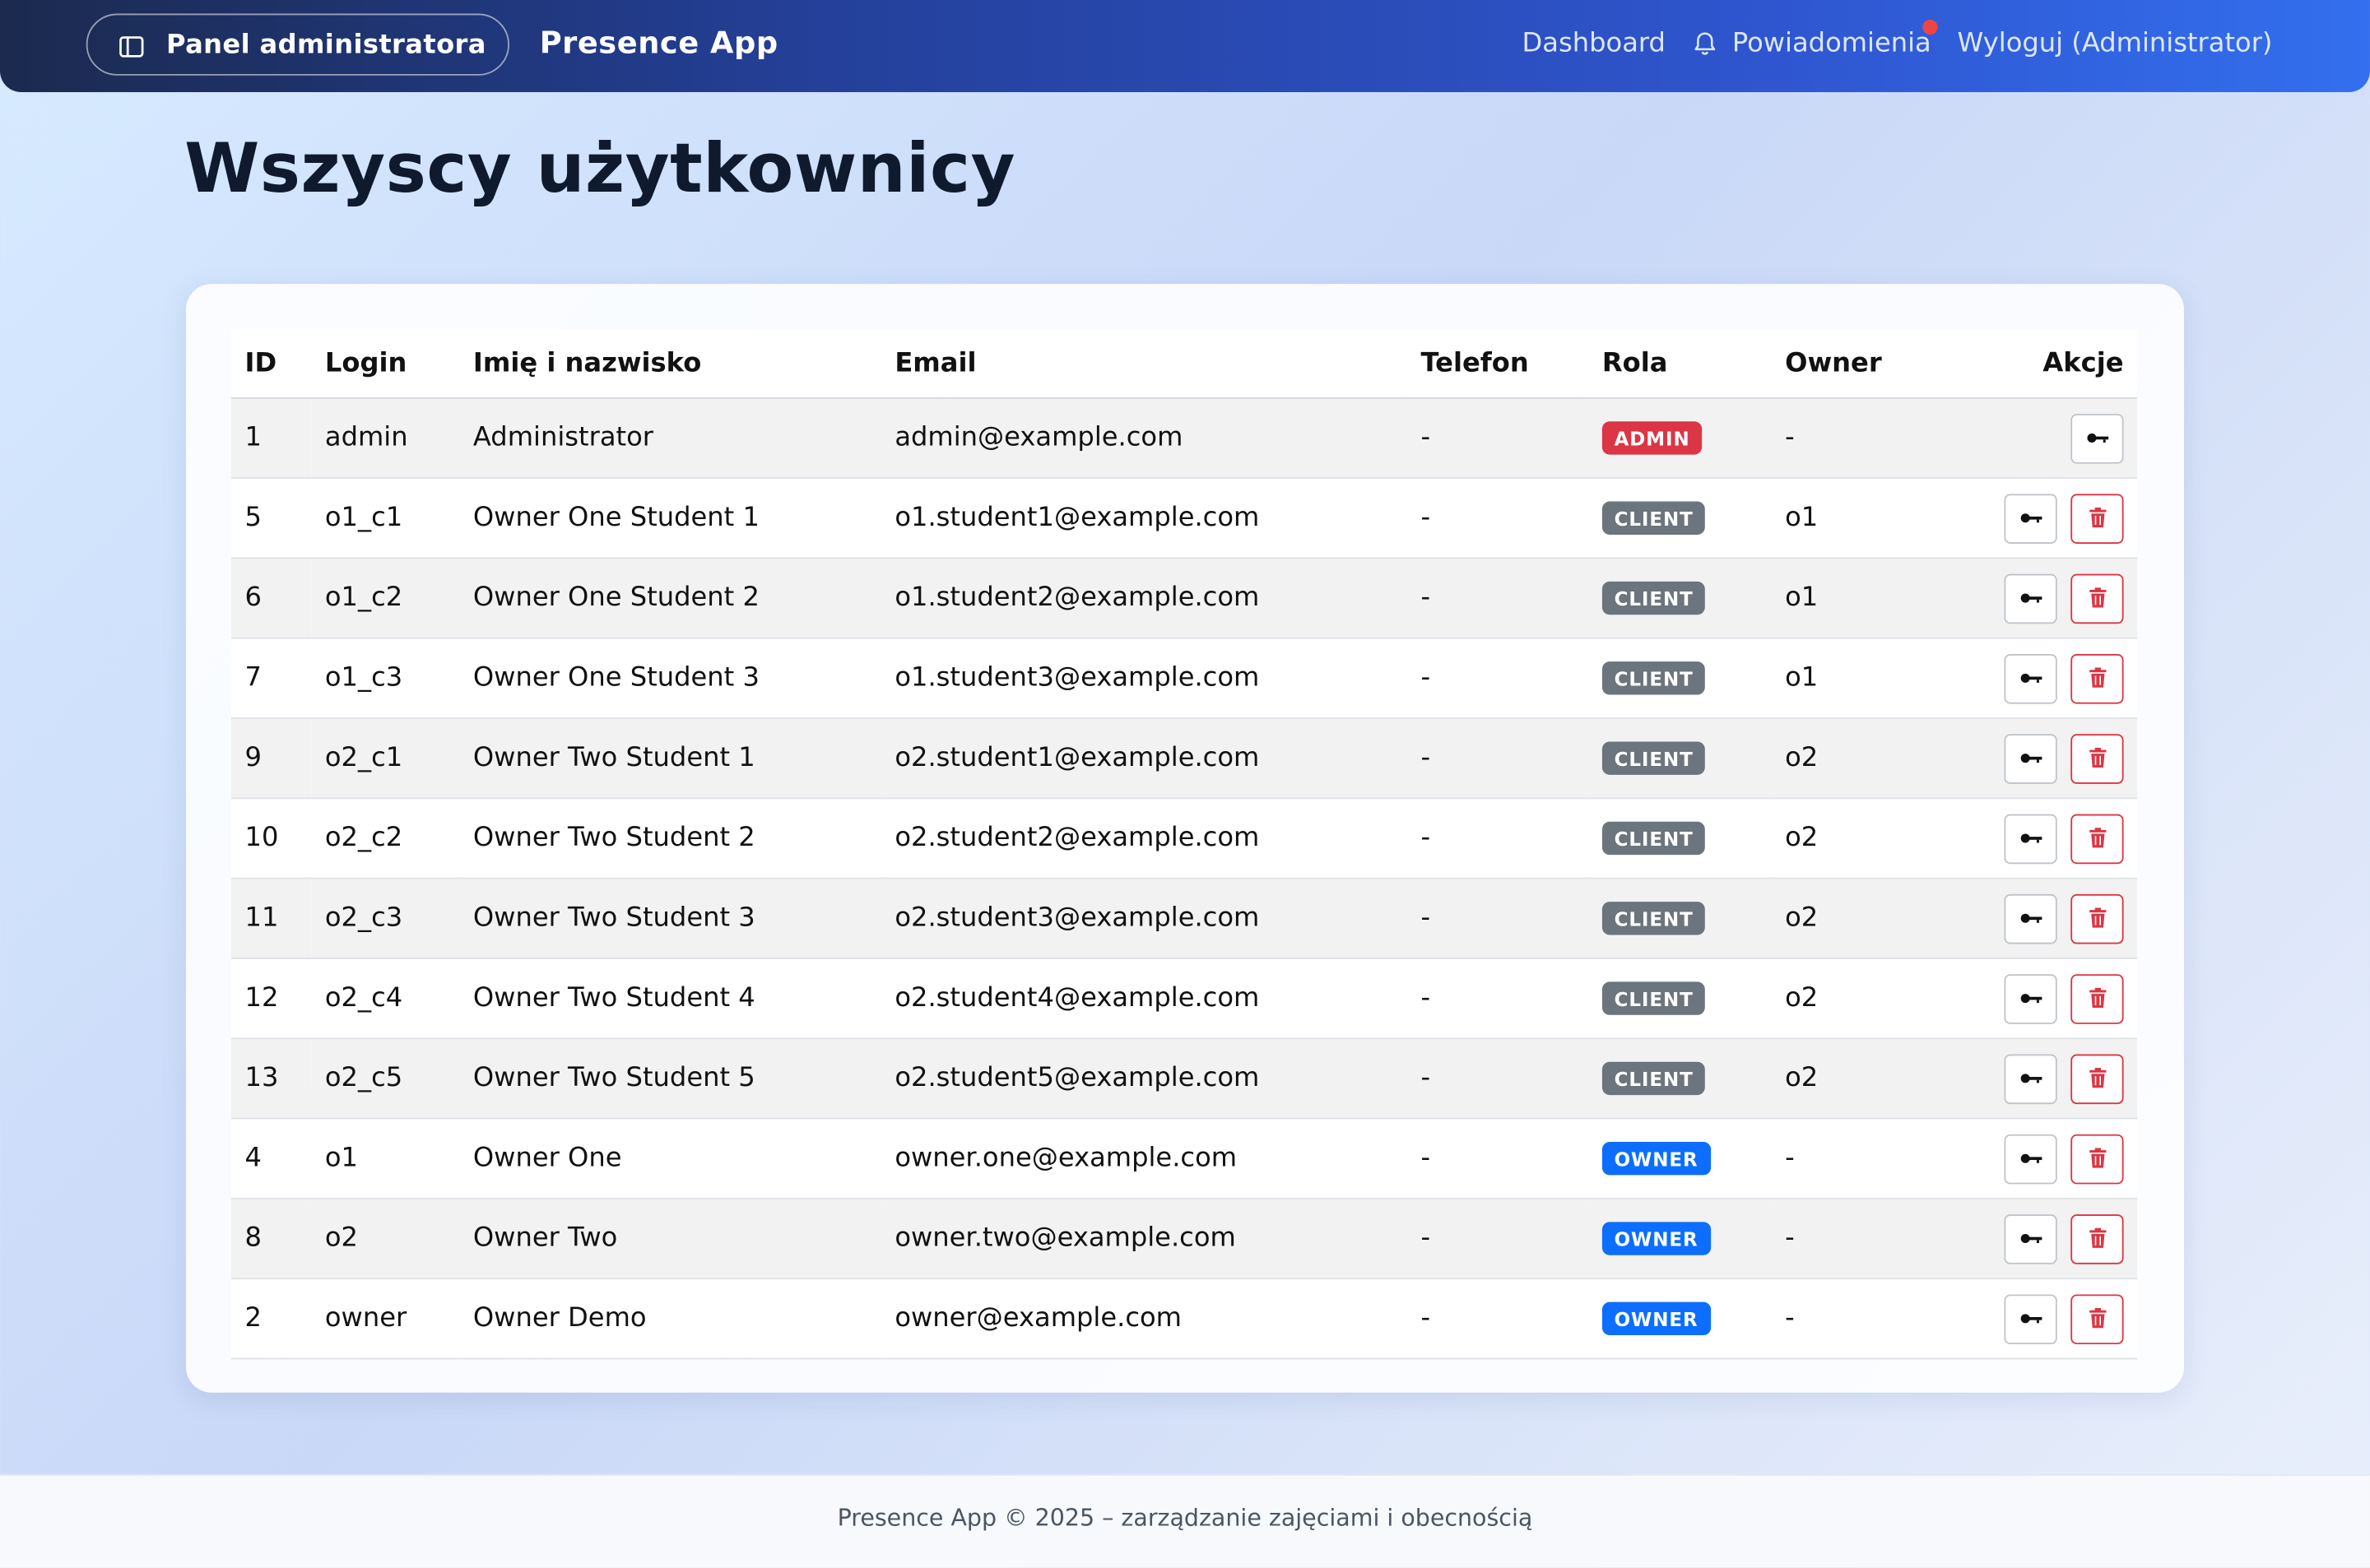 The height and width of the screenshot is (1568, 2370). Describe the element at coordinates (271, 678) in the screenshot. I see `cell-id: 7` at that location.